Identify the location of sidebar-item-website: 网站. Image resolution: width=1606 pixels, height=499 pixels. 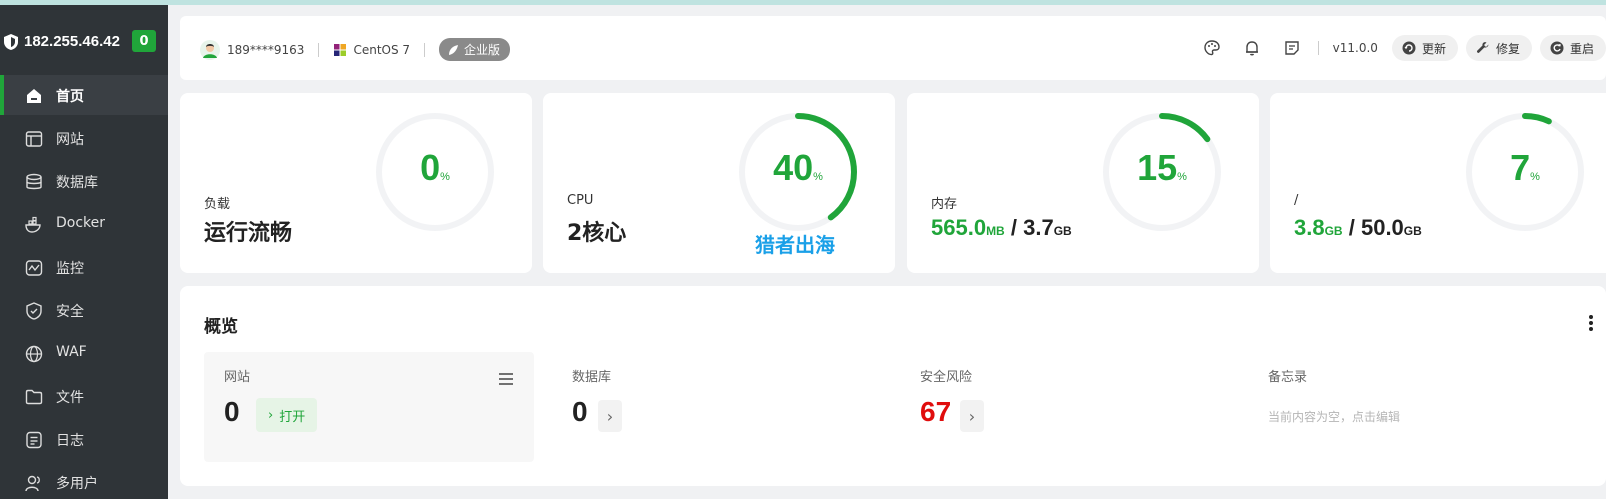
(84, 138).